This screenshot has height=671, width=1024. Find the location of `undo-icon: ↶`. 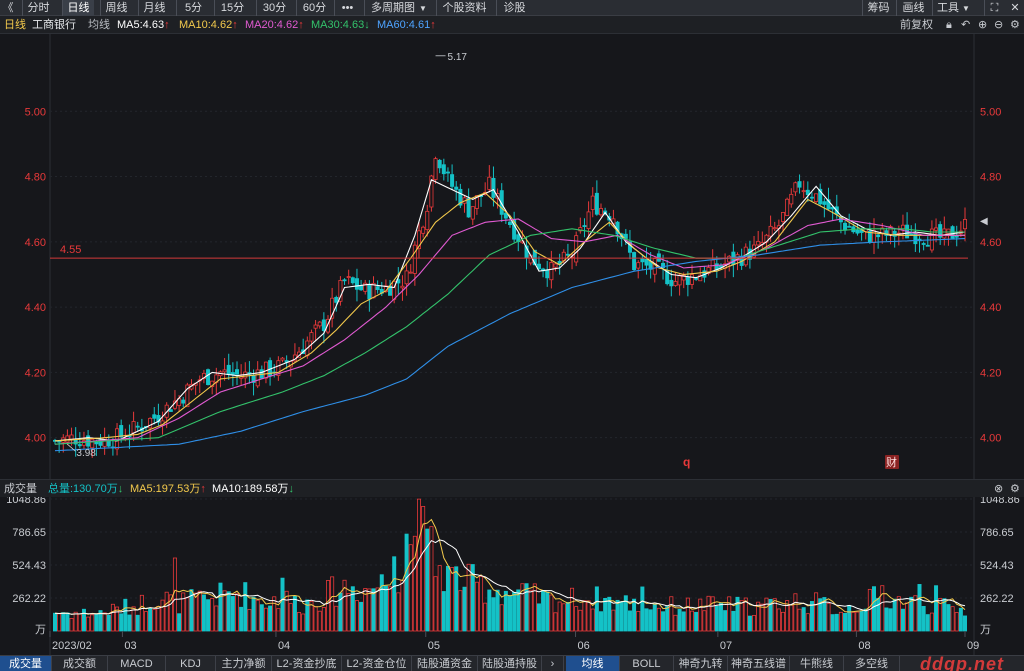

undo-icon: ↶ is located at coordinates (965, 25).